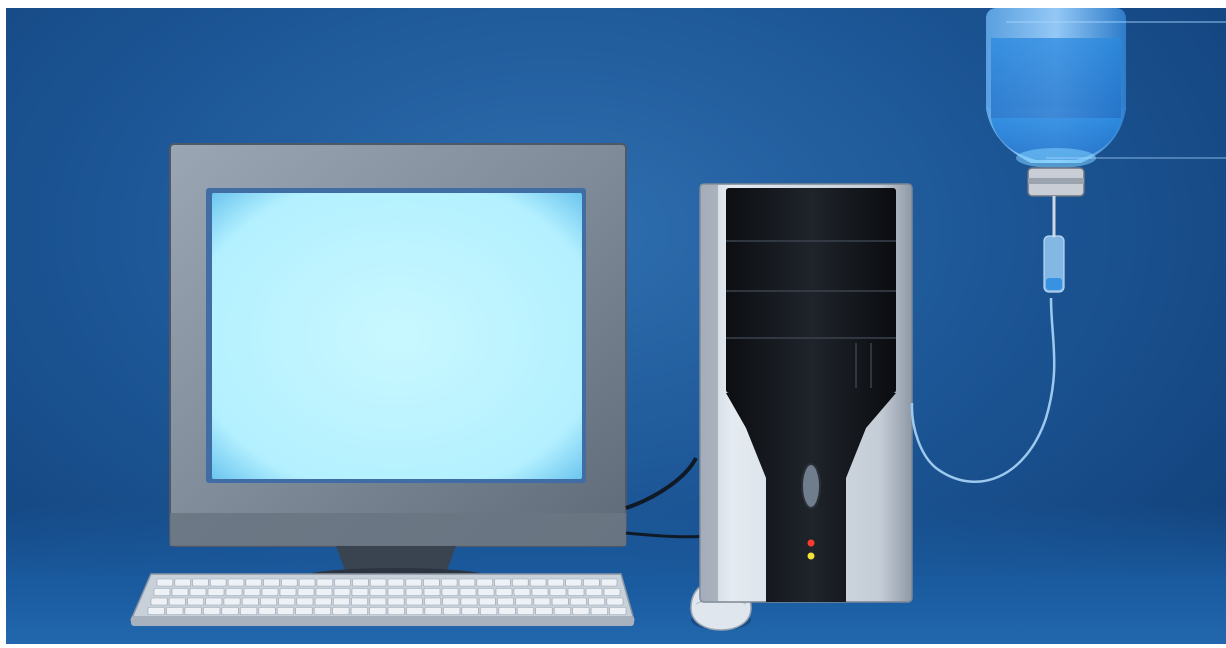  Describe the element at coordinates (811, 486) in the screenshot. I see `power-button` at that location.